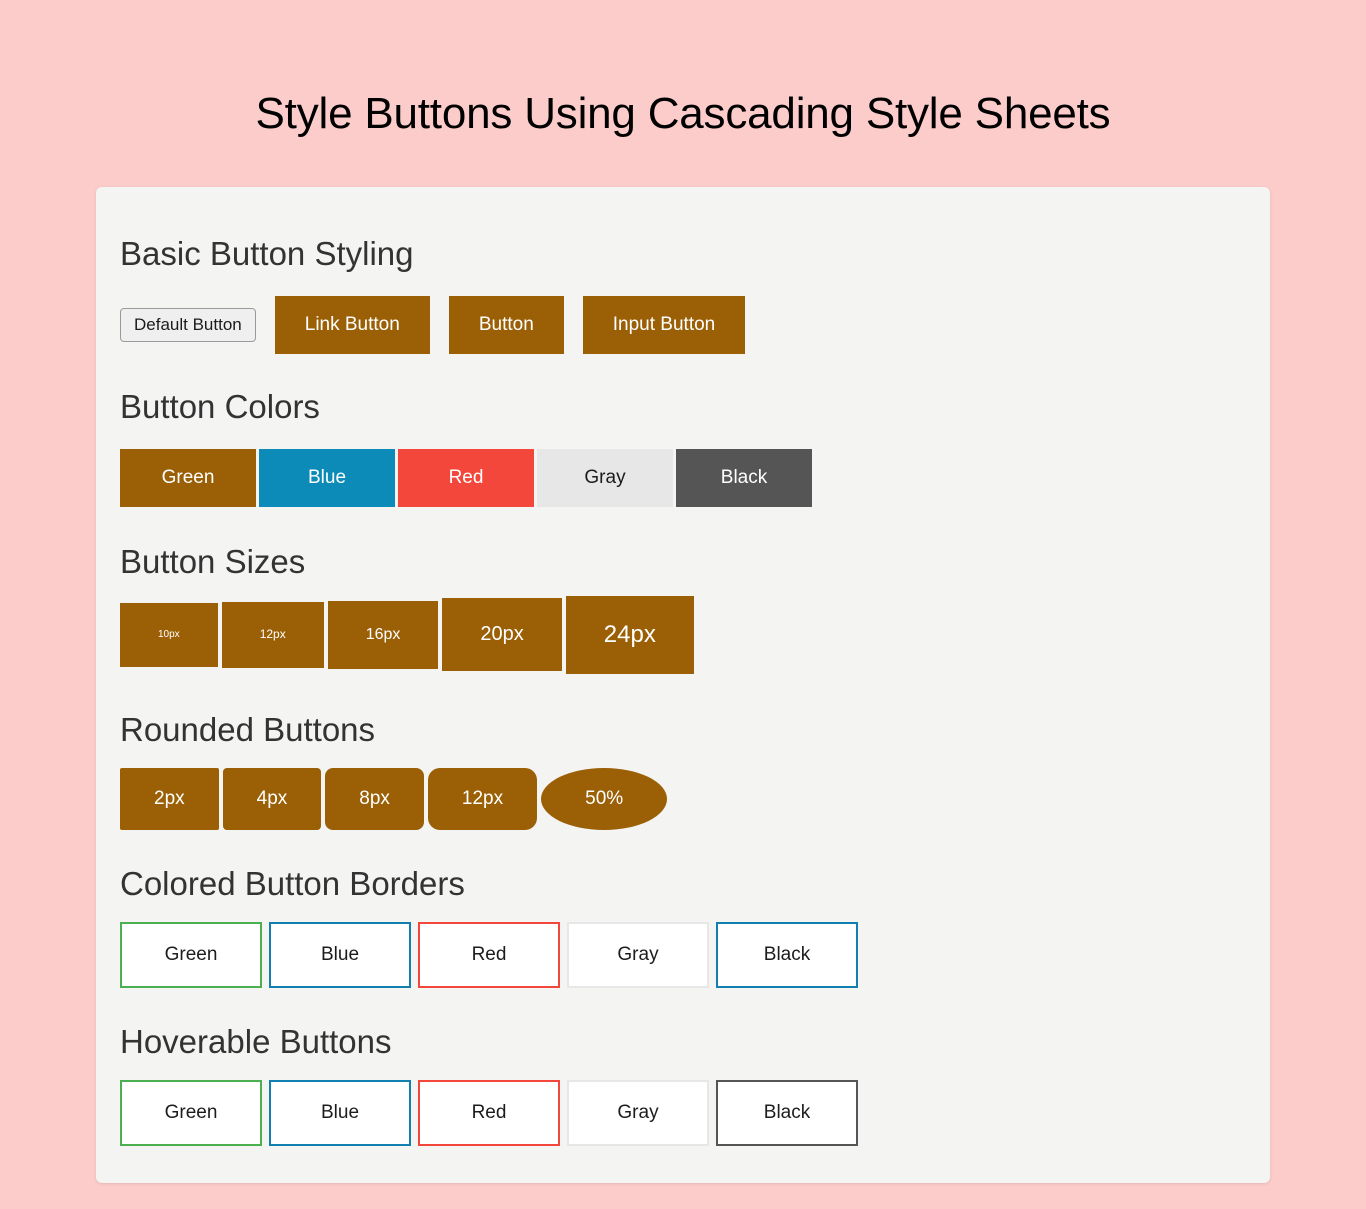  I want to click on color-button-black: Black, so click(744, 478).